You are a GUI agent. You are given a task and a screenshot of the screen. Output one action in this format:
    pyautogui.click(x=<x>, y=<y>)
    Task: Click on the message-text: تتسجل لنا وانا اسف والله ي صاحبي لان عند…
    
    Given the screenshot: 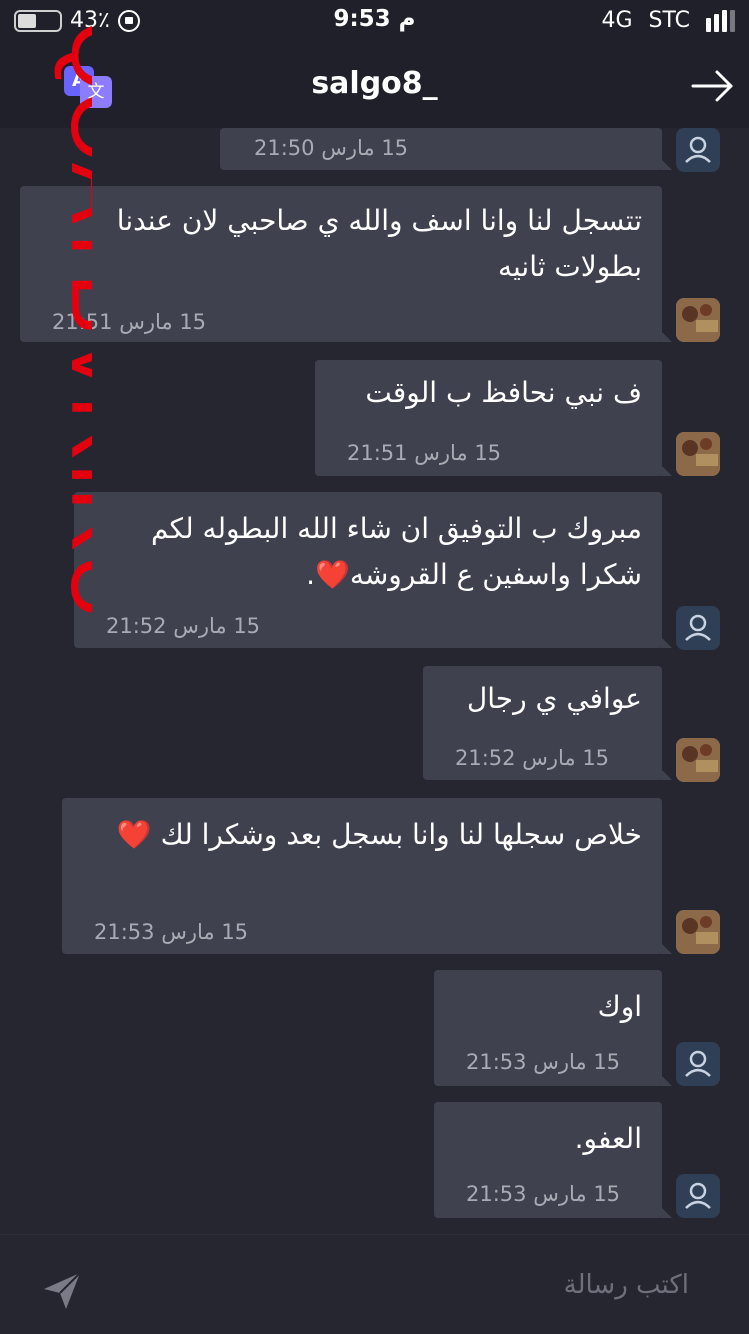 What is the action you would take?
    pyautogui.click(x=379, y=243)
    